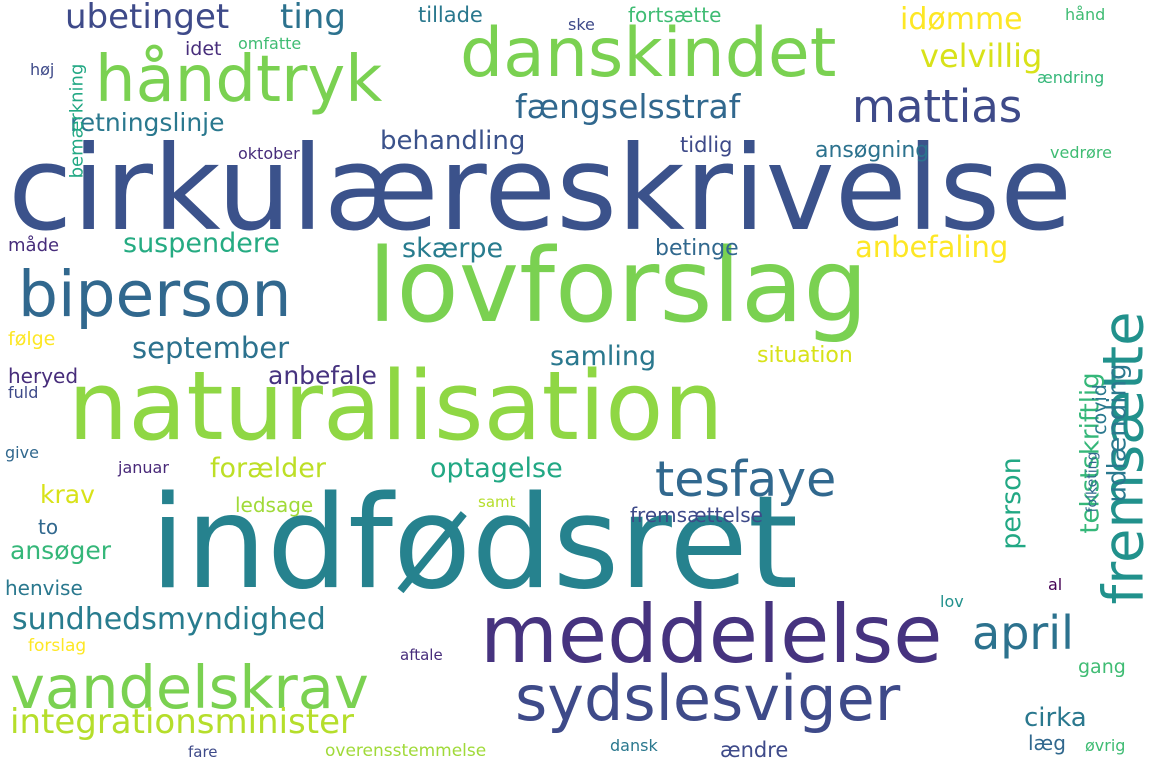 The image size is (1155, 770). I want to click on word-vedrore: vedrøre, so click(1081, 152).